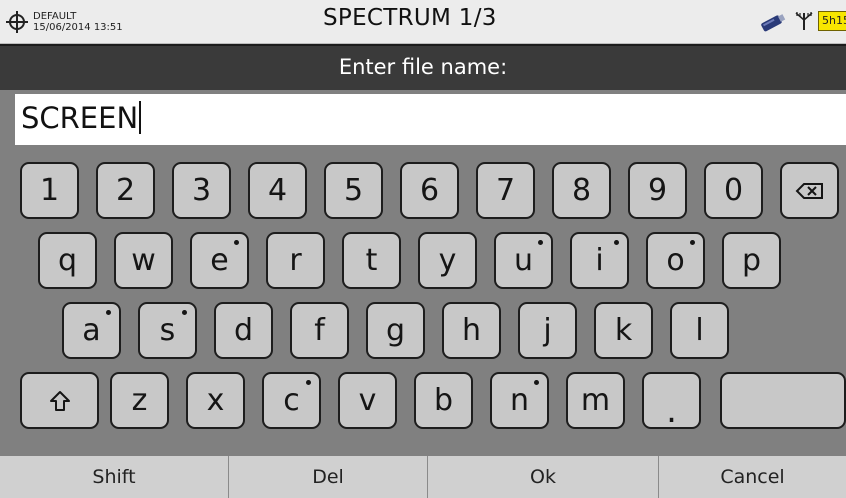  I want to click on key-label: 1, so click(49, 190).